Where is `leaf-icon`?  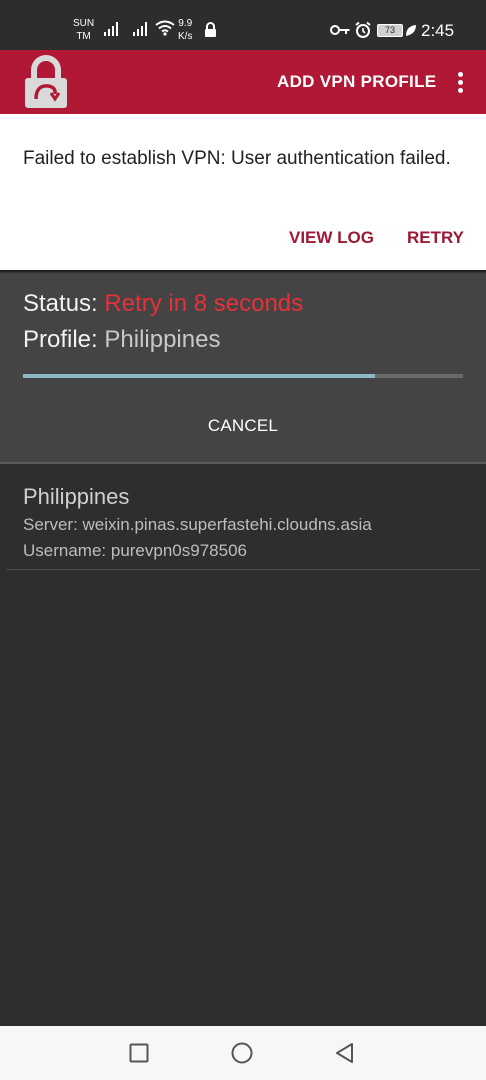
leaf-icon is located at coordinates (411, 30).